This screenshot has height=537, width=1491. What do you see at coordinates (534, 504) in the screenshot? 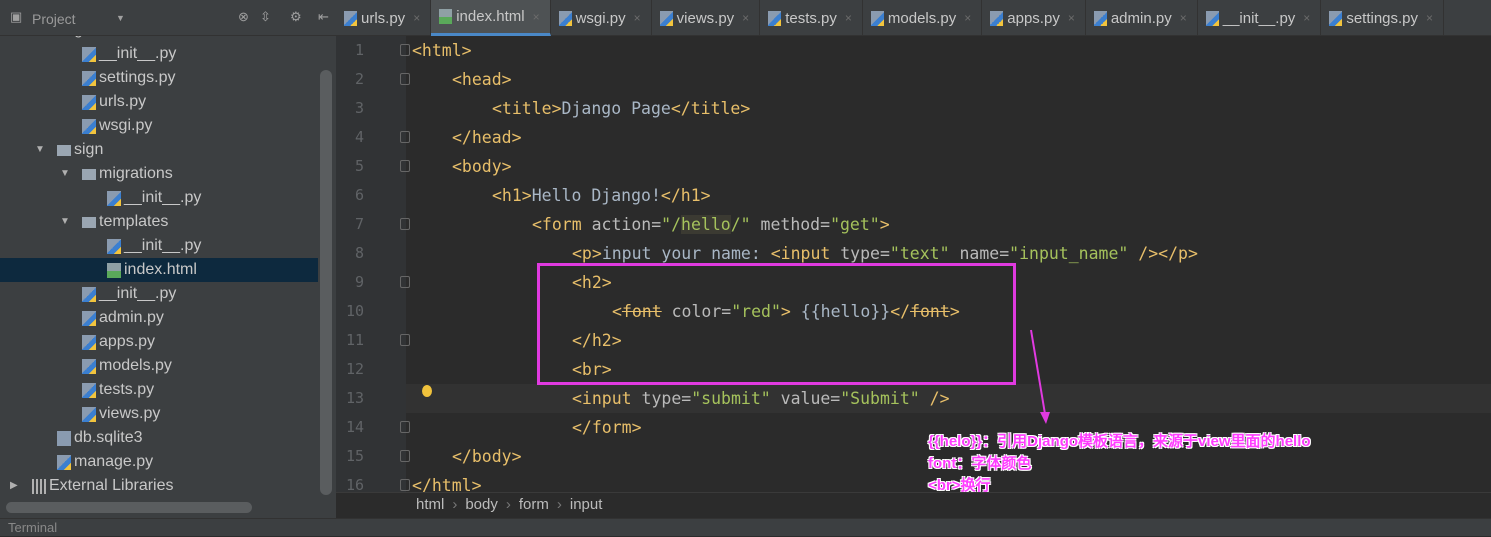
I see `breadcrumb-item: form` at bounding box center [534, 504].